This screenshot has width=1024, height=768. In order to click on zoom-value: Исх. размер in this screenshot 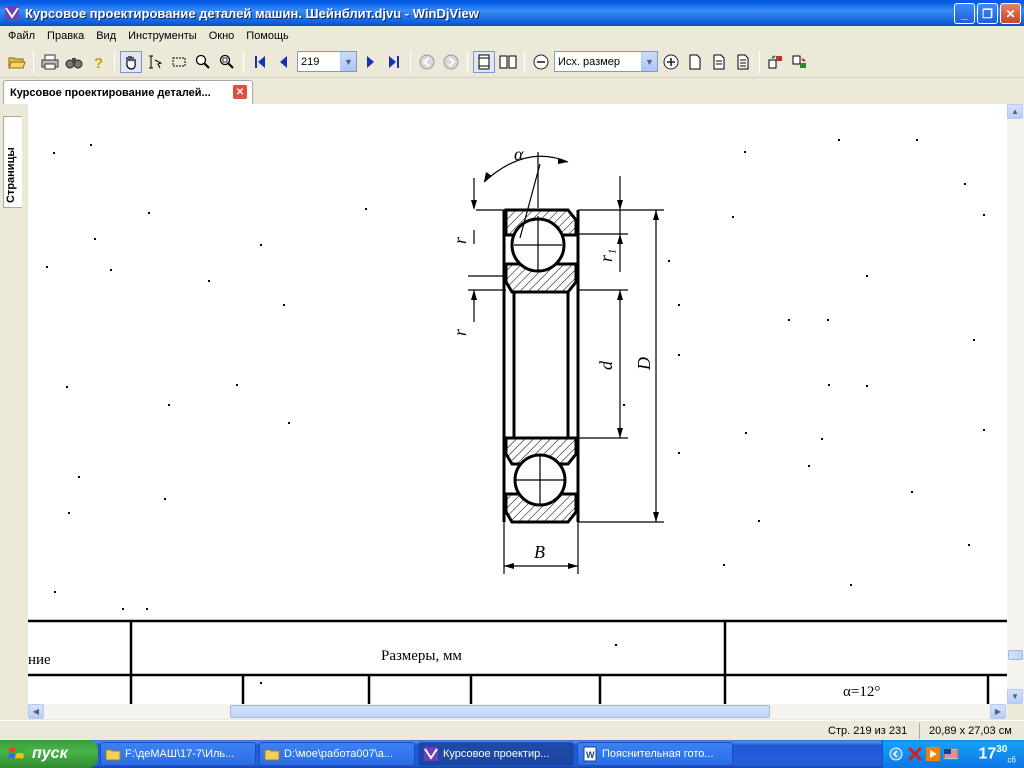, I will do `click(598, 62)`.